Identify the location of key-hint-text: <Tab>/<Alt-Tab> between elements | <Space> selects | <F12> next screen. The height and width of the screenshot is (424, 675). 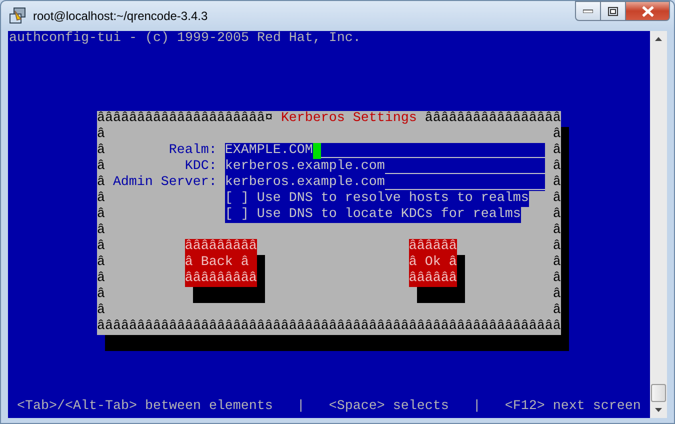
(329, 407).